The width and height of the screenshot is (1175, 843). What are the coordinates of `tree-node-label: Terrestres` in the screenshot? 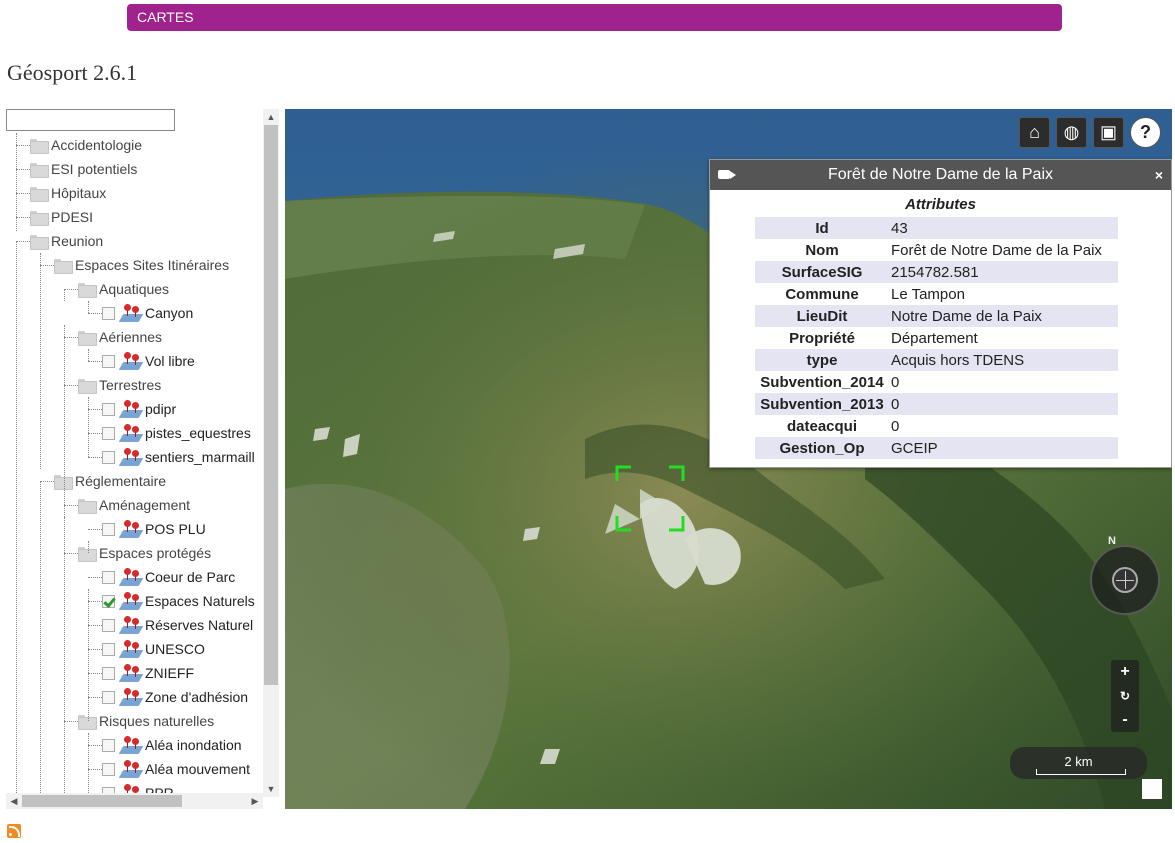 It's located at (130, 385).